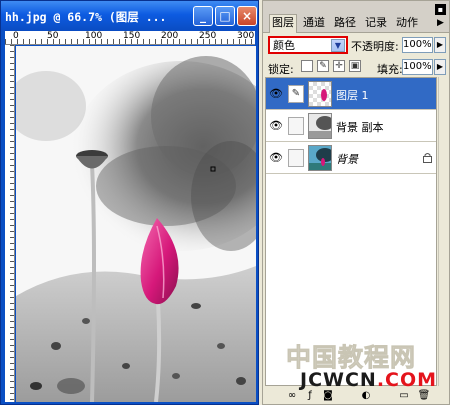 The height and width of the screenshot is (405, 450). What do you see at coordinates (427, 158) in the screenshot?
I see `lock-icon` at bounding box center [427, 158].